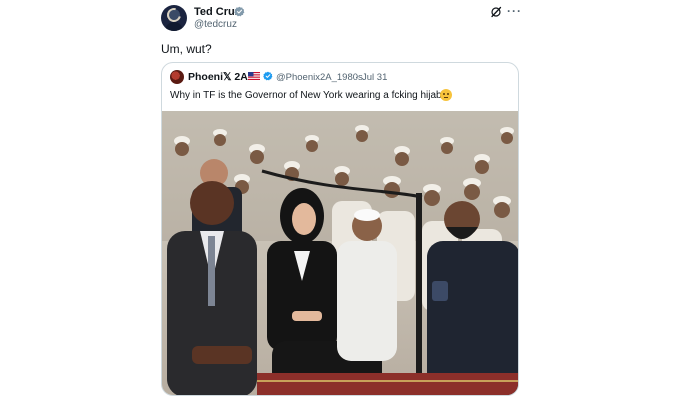  What do you see at coordinates (177, 77) in the screenshot?
I see `quoted-author-avatar` at bounding box center [177, 77].